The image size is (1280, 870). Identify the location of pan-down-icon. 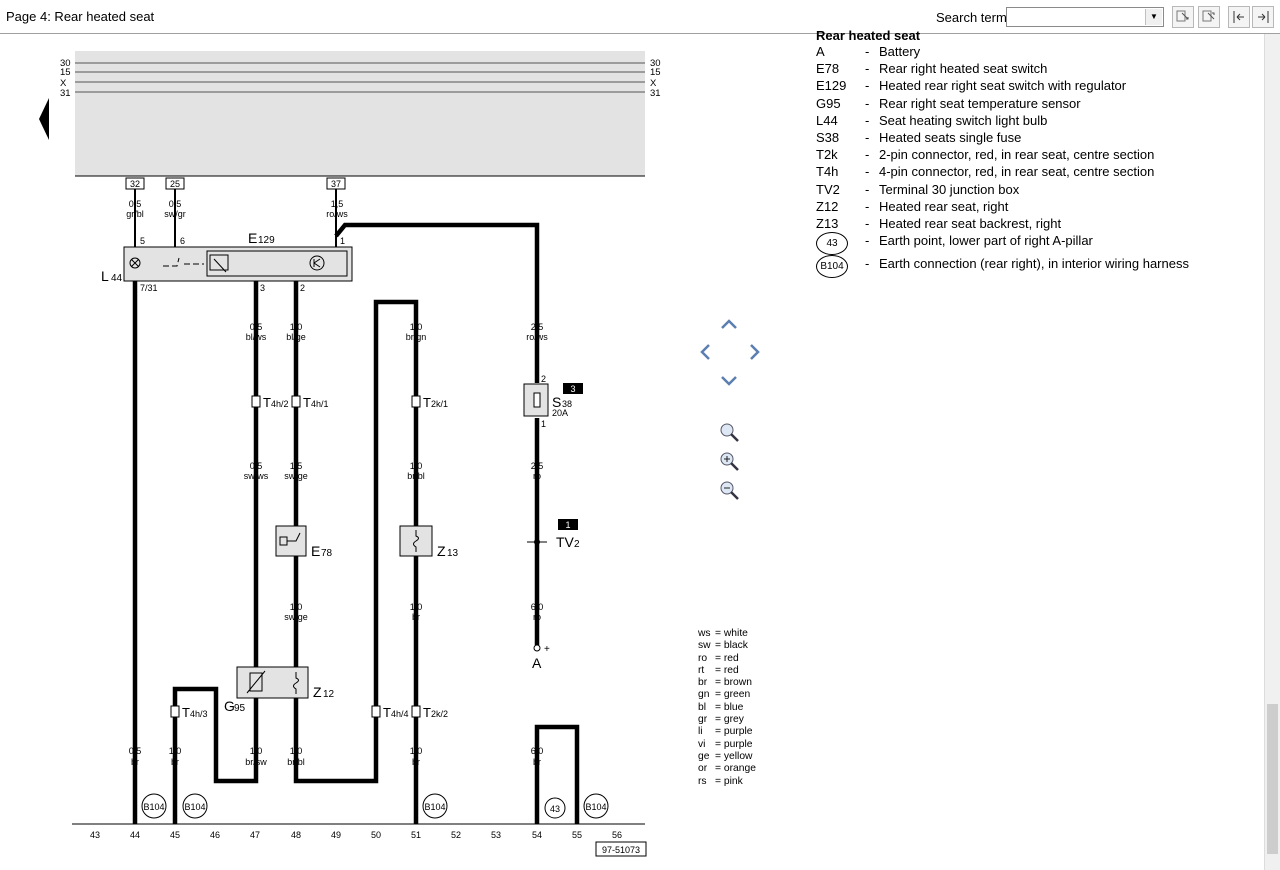
(729, 381).